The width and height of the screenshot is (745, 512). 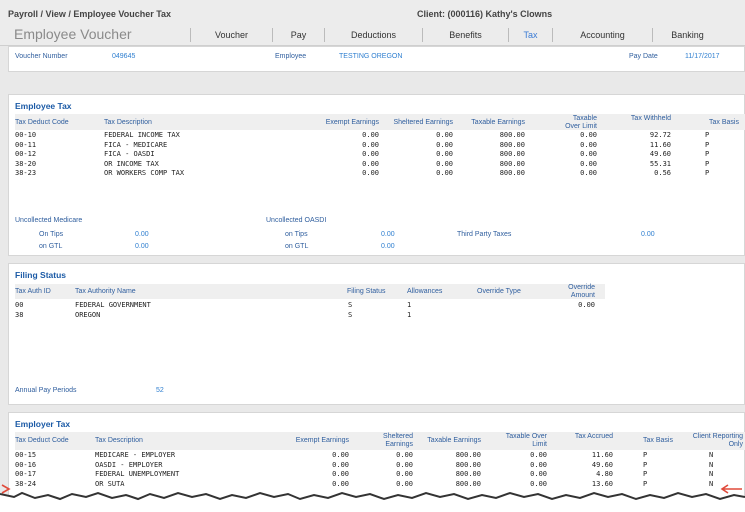 What do you see at coordinates (231, 35) in the screenshot?
I see `tab-voucher: Voucher` at bounding box center [231, 35].